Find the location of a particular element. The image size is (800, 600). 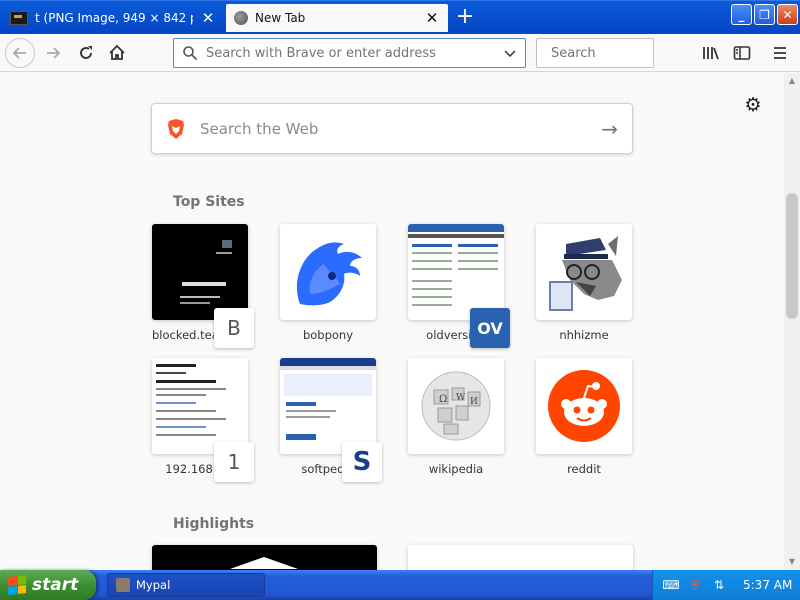

windows-logo-icon is located at coordinates (17, 585).